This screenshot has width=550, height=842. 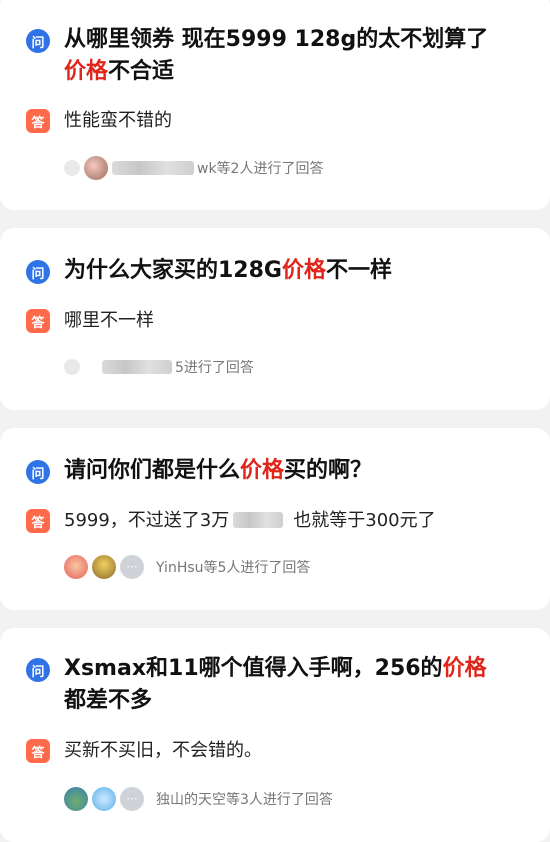 I want to click on question-text-part: Xsmax和11哪个值得入手啊，256的, so click(x=253, y=668).